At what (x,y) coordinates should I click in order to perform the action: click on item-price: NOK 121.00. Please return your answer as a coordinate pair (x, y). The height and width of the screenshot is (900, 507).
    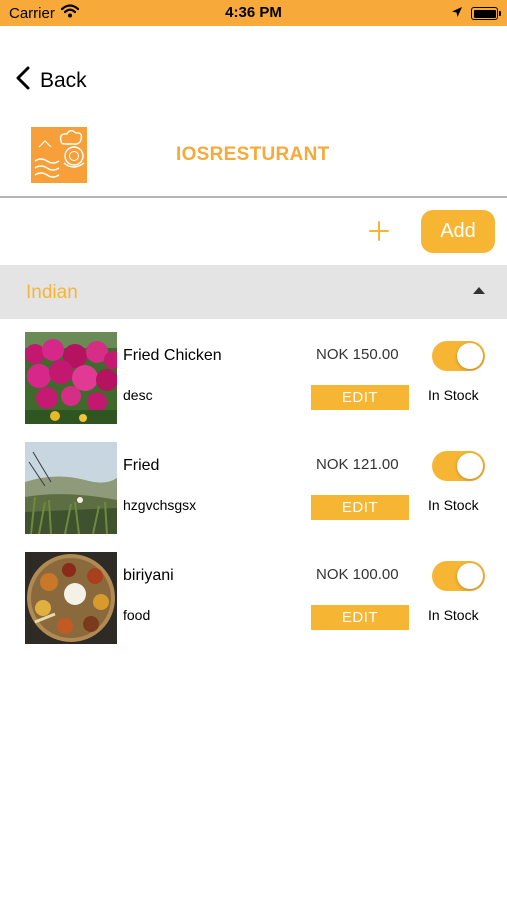
    Looking at the image, I should click on (357, 464).